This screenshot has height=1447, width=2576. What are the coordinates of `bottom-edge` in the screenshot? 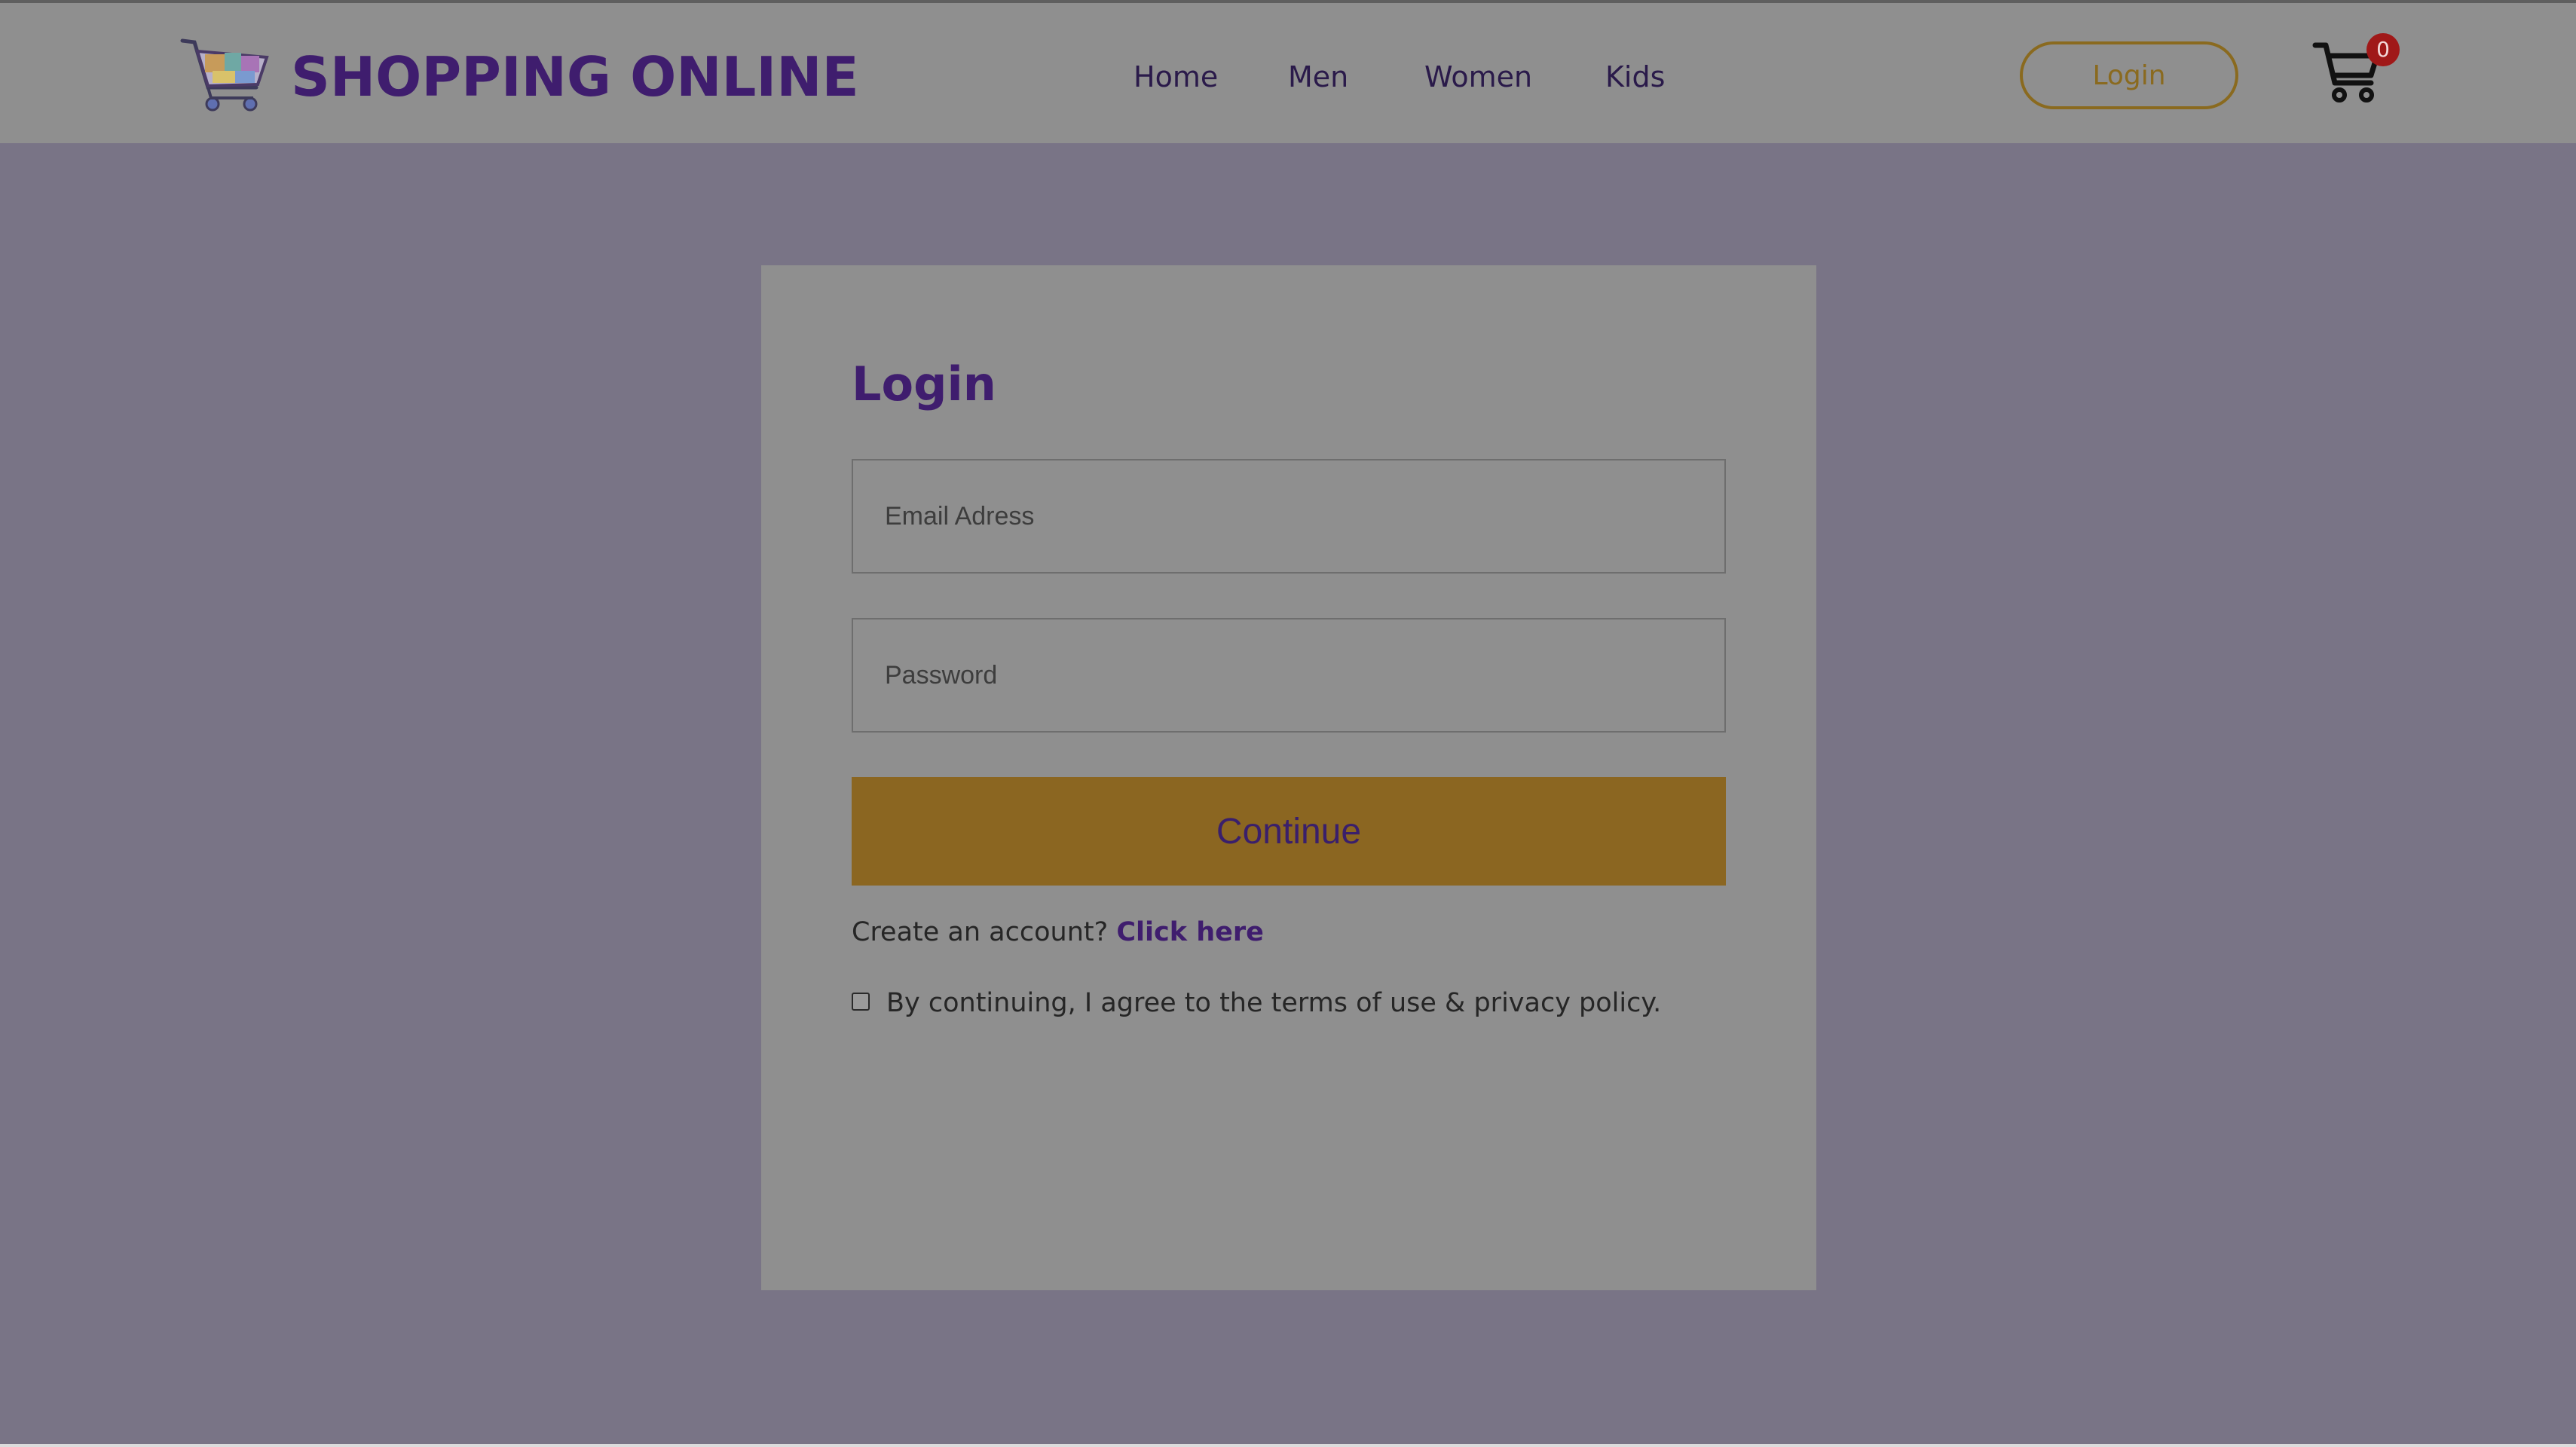 It's located at (1288, 1445).